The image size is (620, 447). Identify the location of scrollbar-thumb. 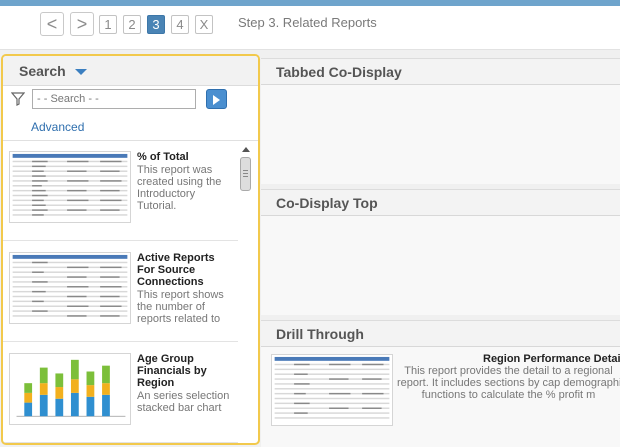
(245, 174).